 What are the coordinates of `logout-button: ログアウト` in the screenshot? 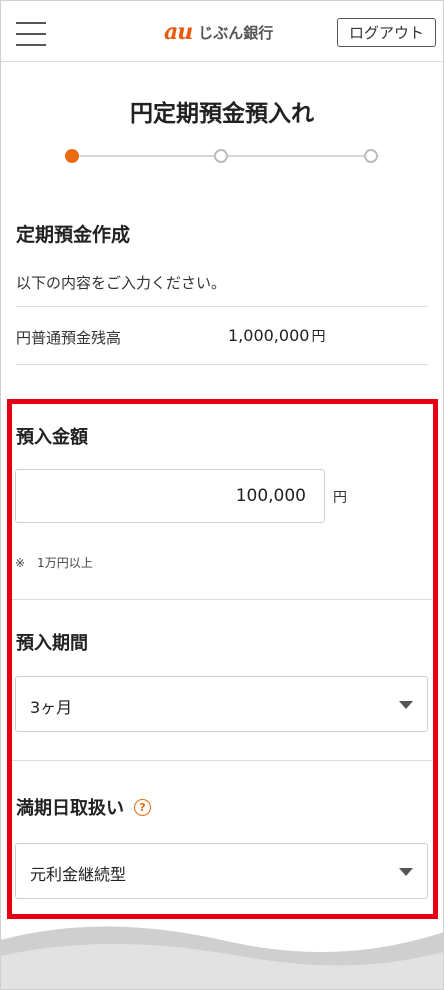 It's located at (386, 32).